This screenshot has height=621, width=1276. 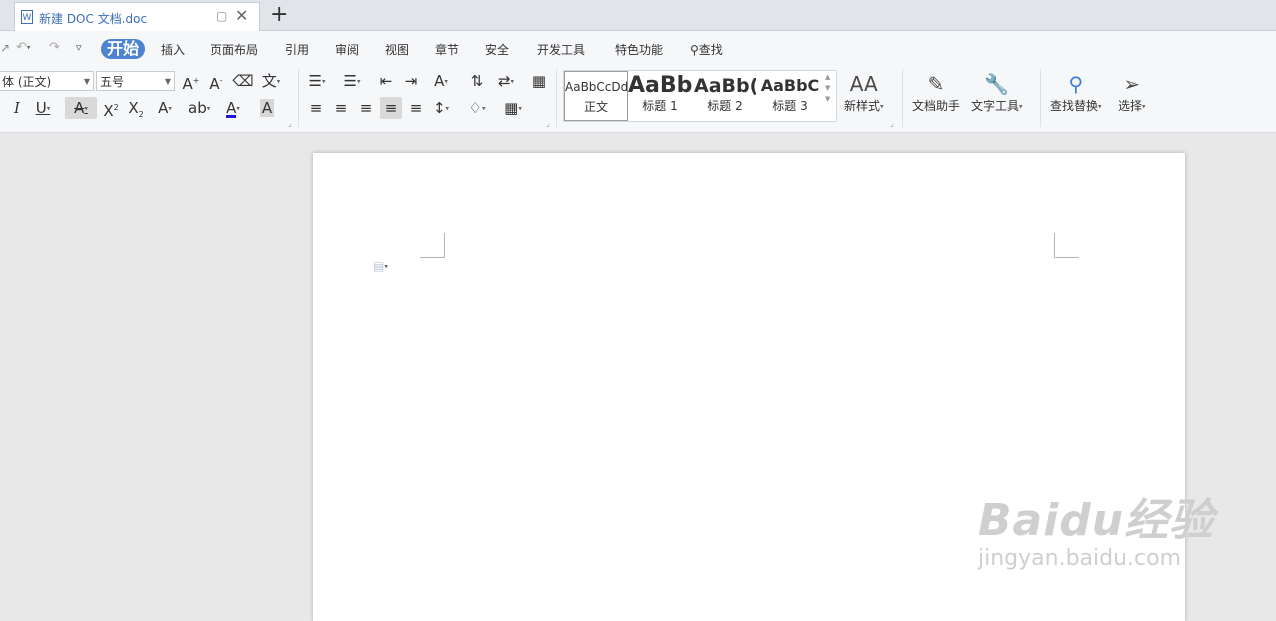 I want to click on document-tab-title: 新建 DOC 文档.doc, so click(x=93, y=19).